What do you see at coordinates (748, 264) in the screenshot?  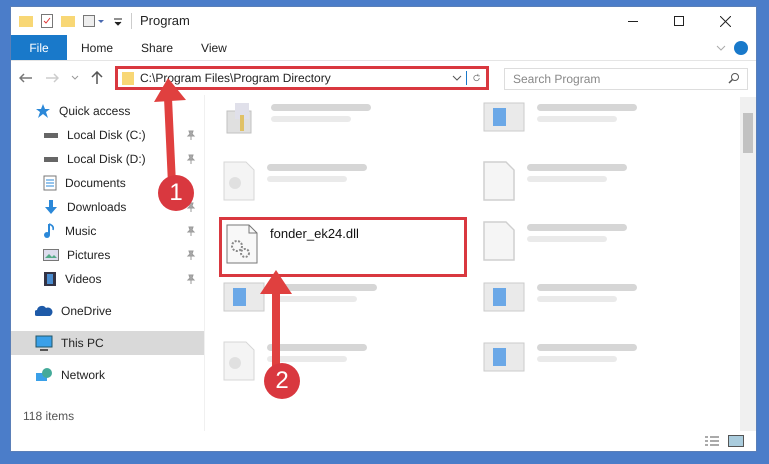 I see `scrollbar` at bounding box center [748, 264].